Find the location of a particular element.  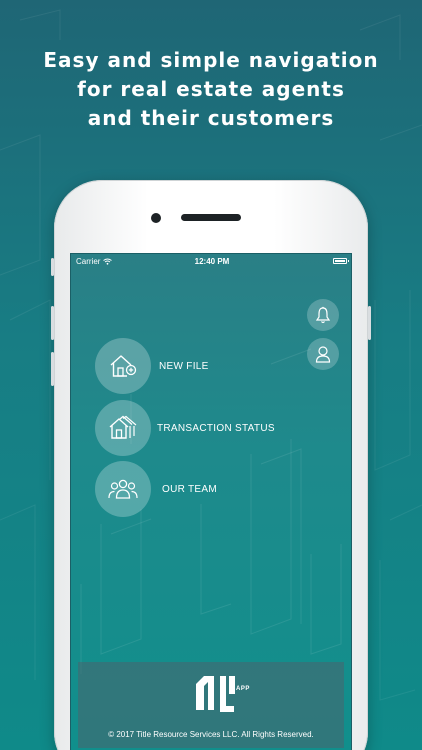

app-logo is located at coordinates (215, 694).